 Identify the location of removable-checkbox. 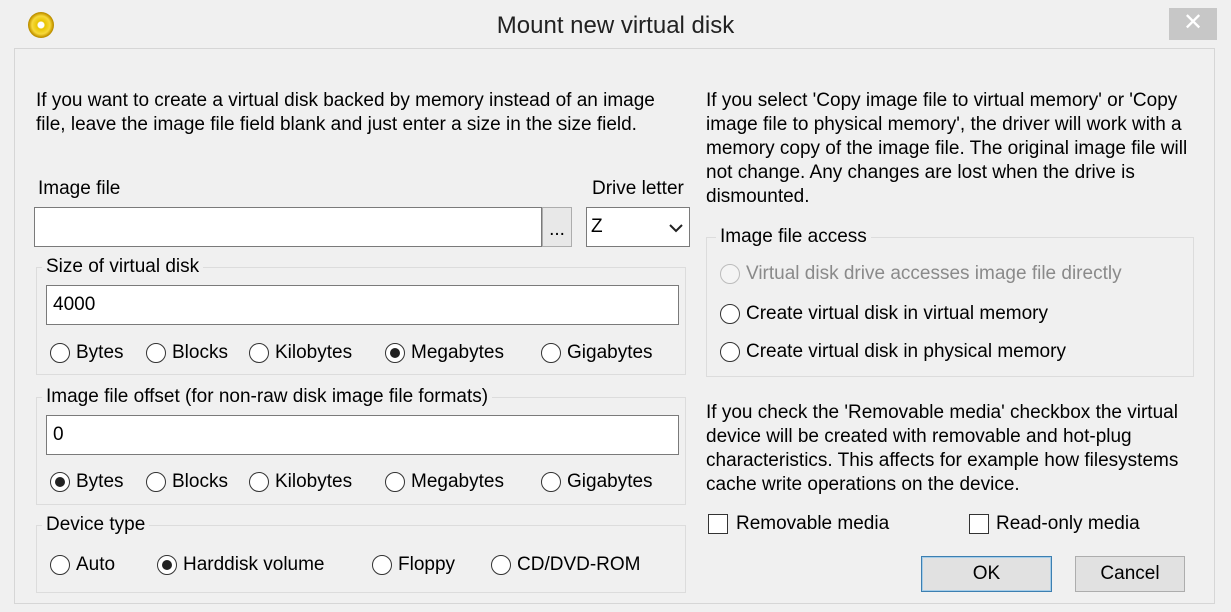
(718, 524).